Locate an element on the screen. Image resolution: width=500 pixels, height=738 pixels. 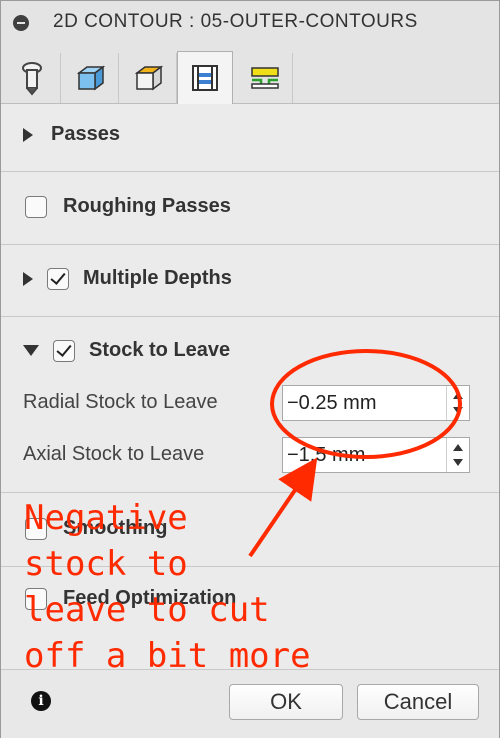
tab-passes is located at coordinates (205, 77).